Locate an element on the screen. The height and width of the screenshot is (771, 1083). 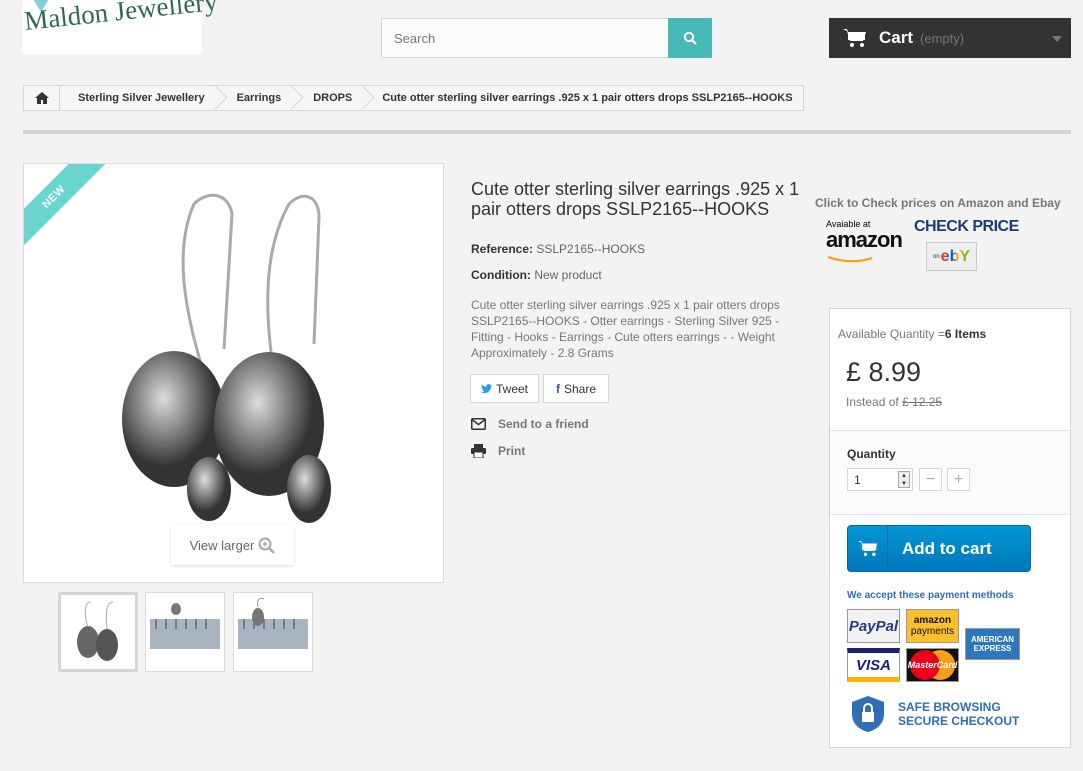
cart-label: Cart is located at coordinates (896, 37).